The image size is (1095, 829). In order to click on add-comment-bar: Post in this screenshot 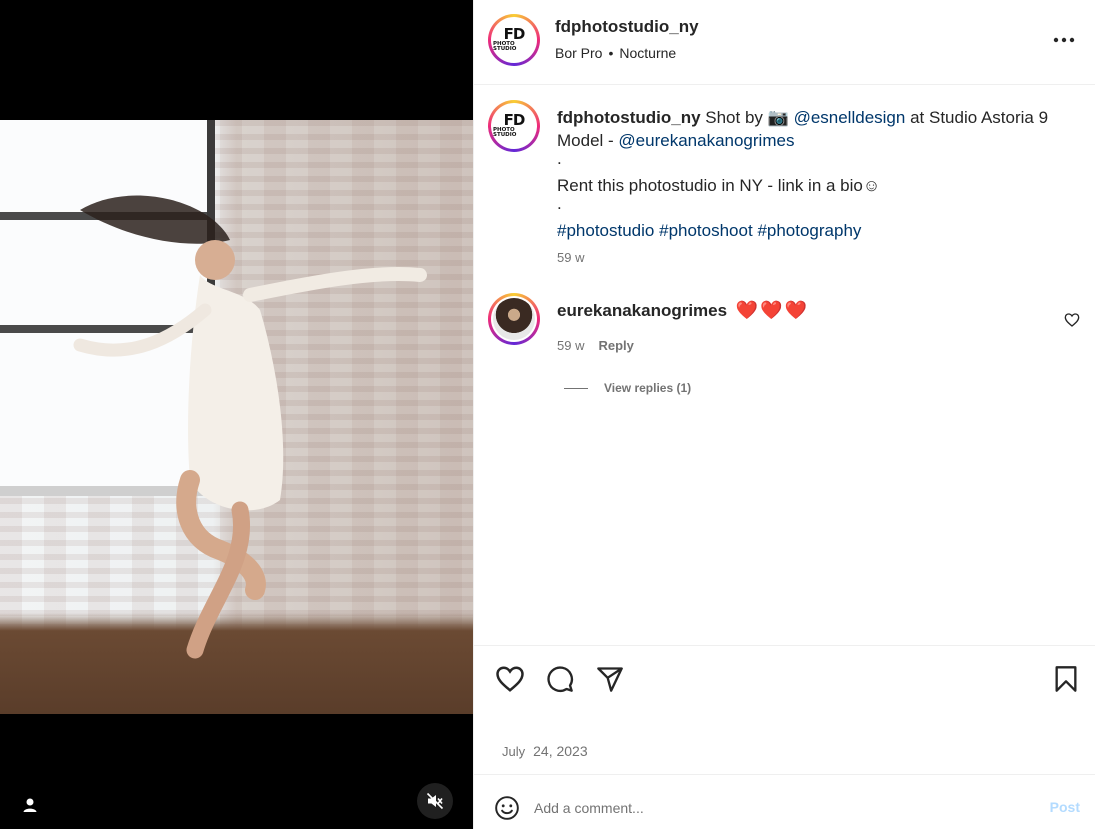, I will do `click(784, 801)`.